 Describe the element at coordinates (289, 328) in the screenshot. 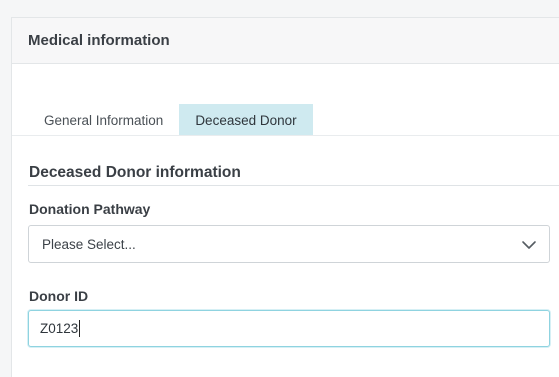

I see `donor-id-input: Z0123` at that location.